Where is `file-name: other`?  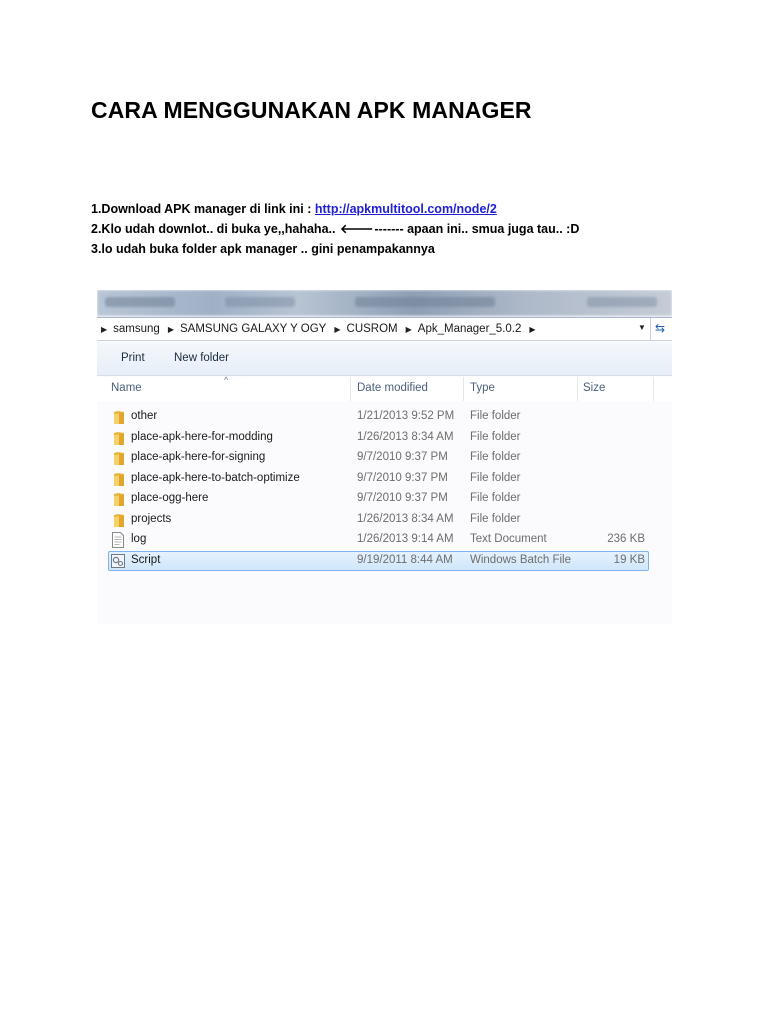
file-name: other is located at coordinates (144, 416).